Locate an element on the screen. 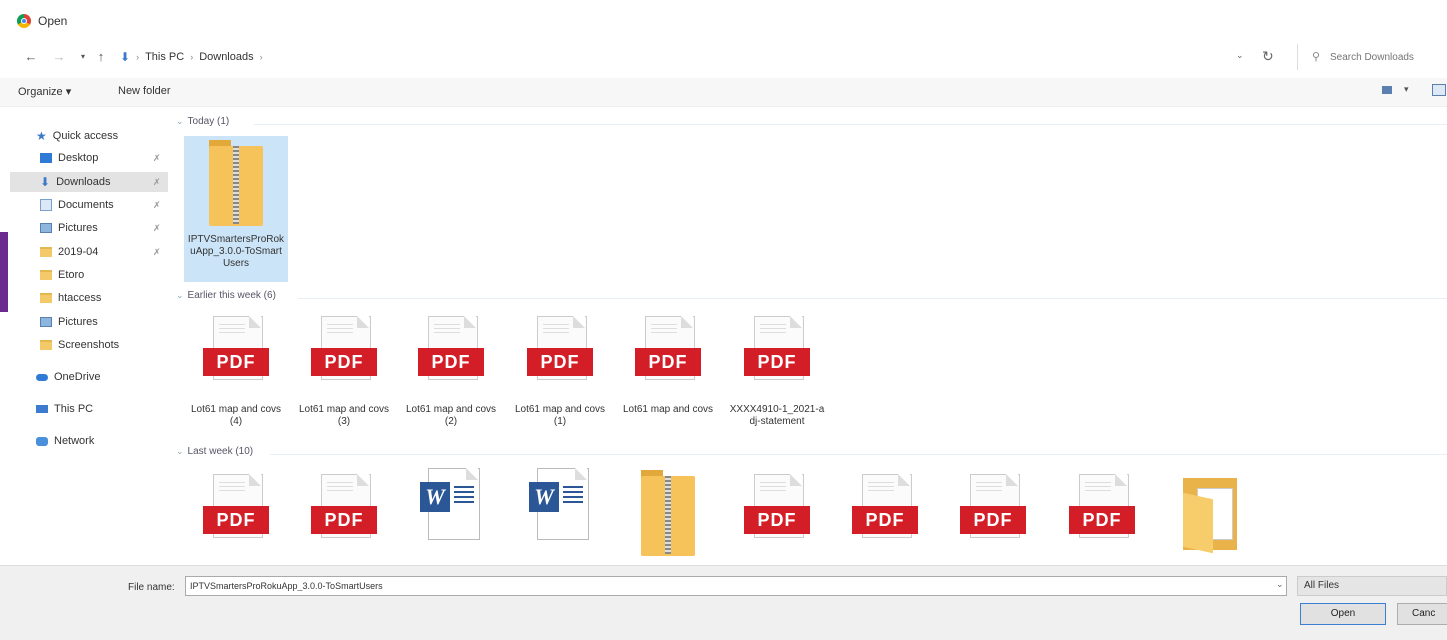  up-icon: ↑ is located at coordinates (101, 57).